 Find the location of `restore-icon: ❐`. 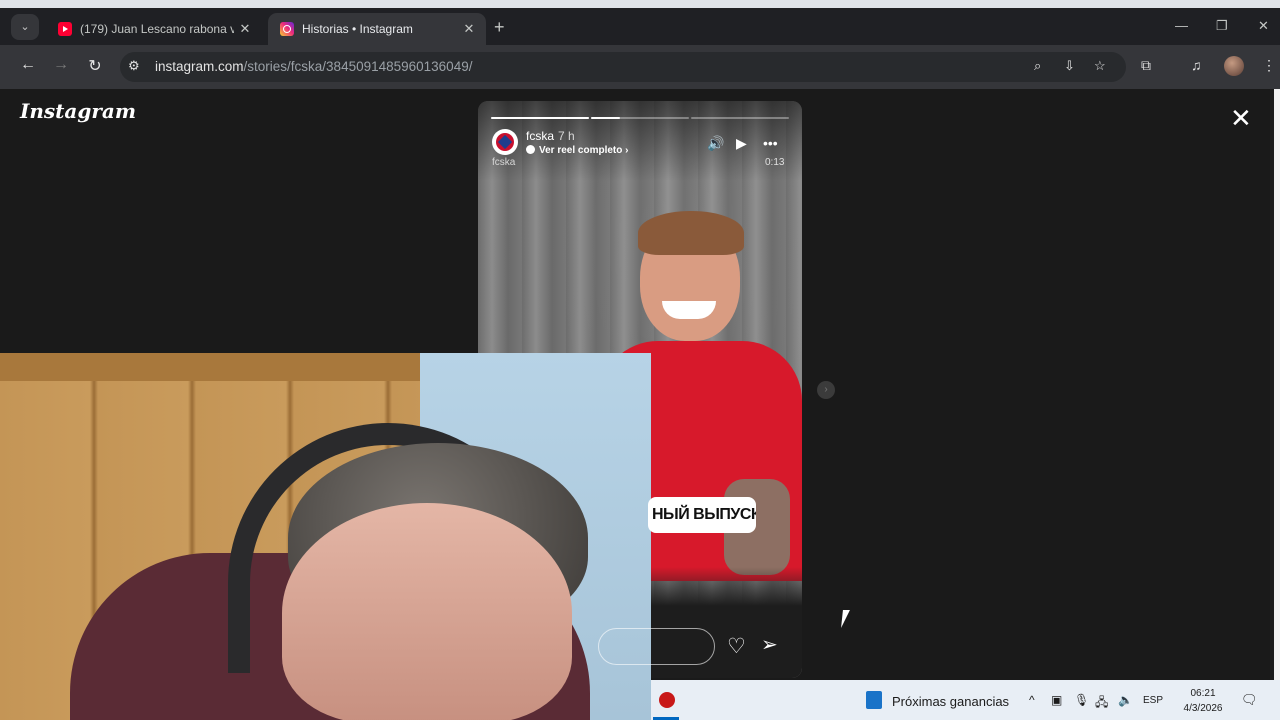

restore-icon: ❐ is located at coordinates (1222, 26).